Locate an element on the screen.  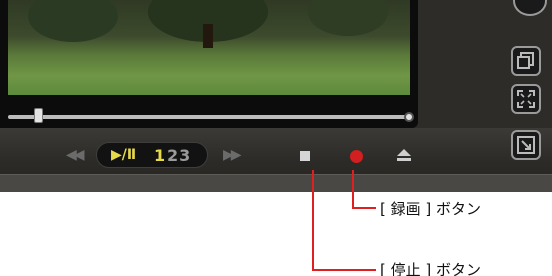
resize-button is located at coordinates (526, 145).